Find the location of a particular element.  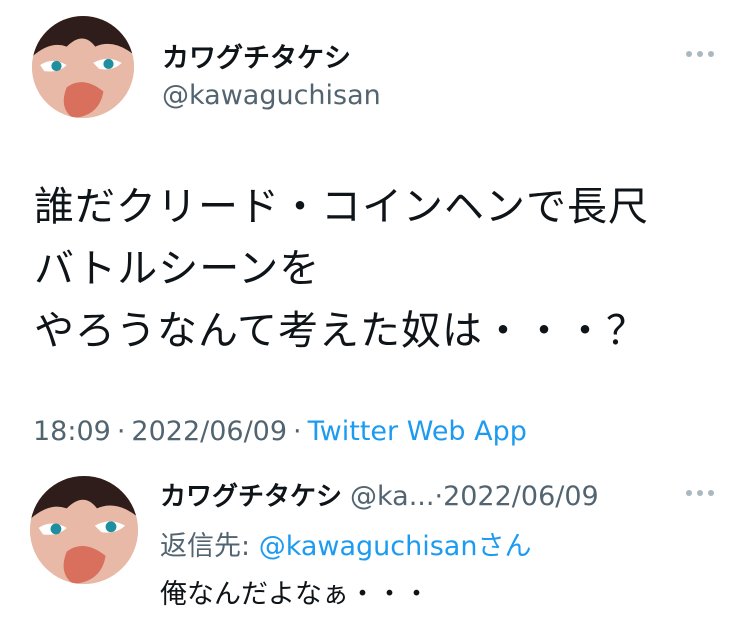

tweet-text-line: 誰だクリード・コインヘンで長尺 is located at coordinates (341, 207).